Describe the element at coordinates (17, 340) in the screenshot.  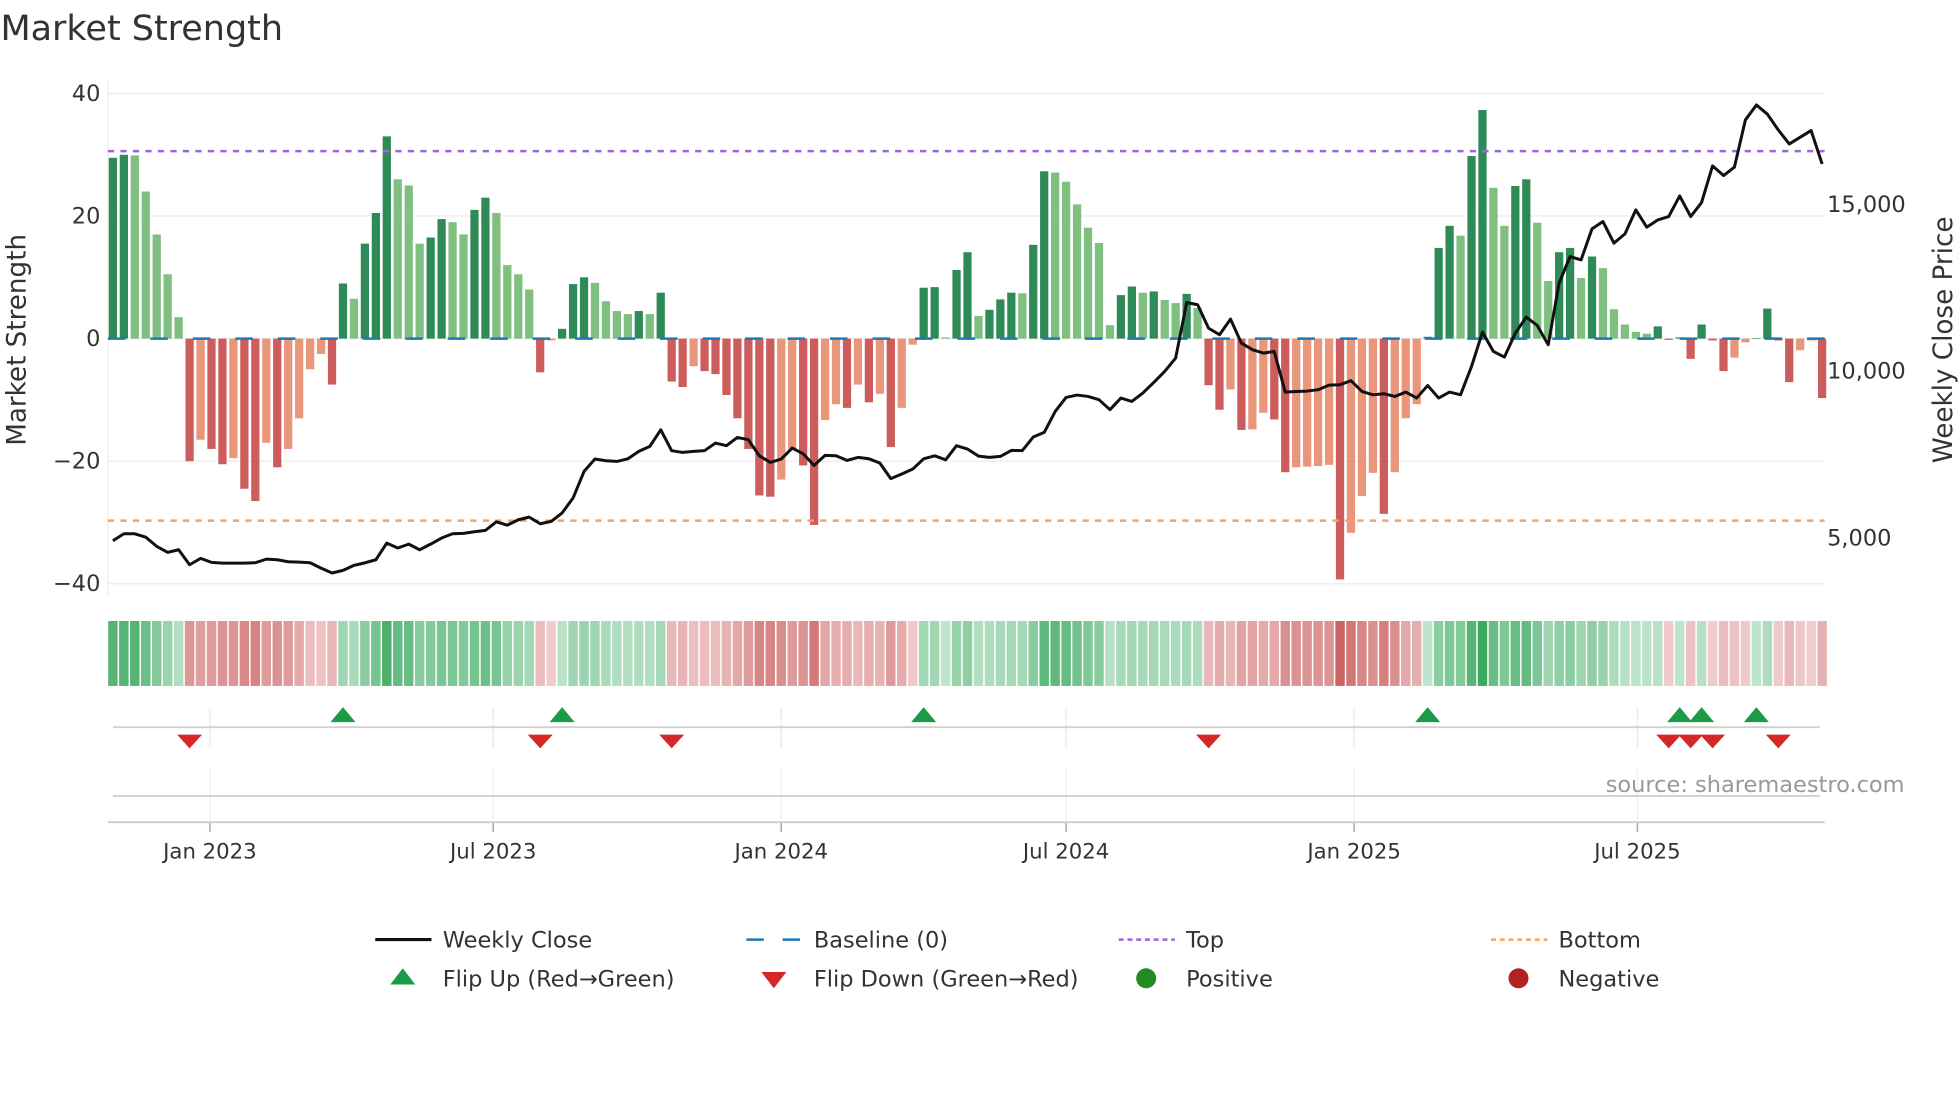
I see `y-axis-title: Market Strength` at that location.